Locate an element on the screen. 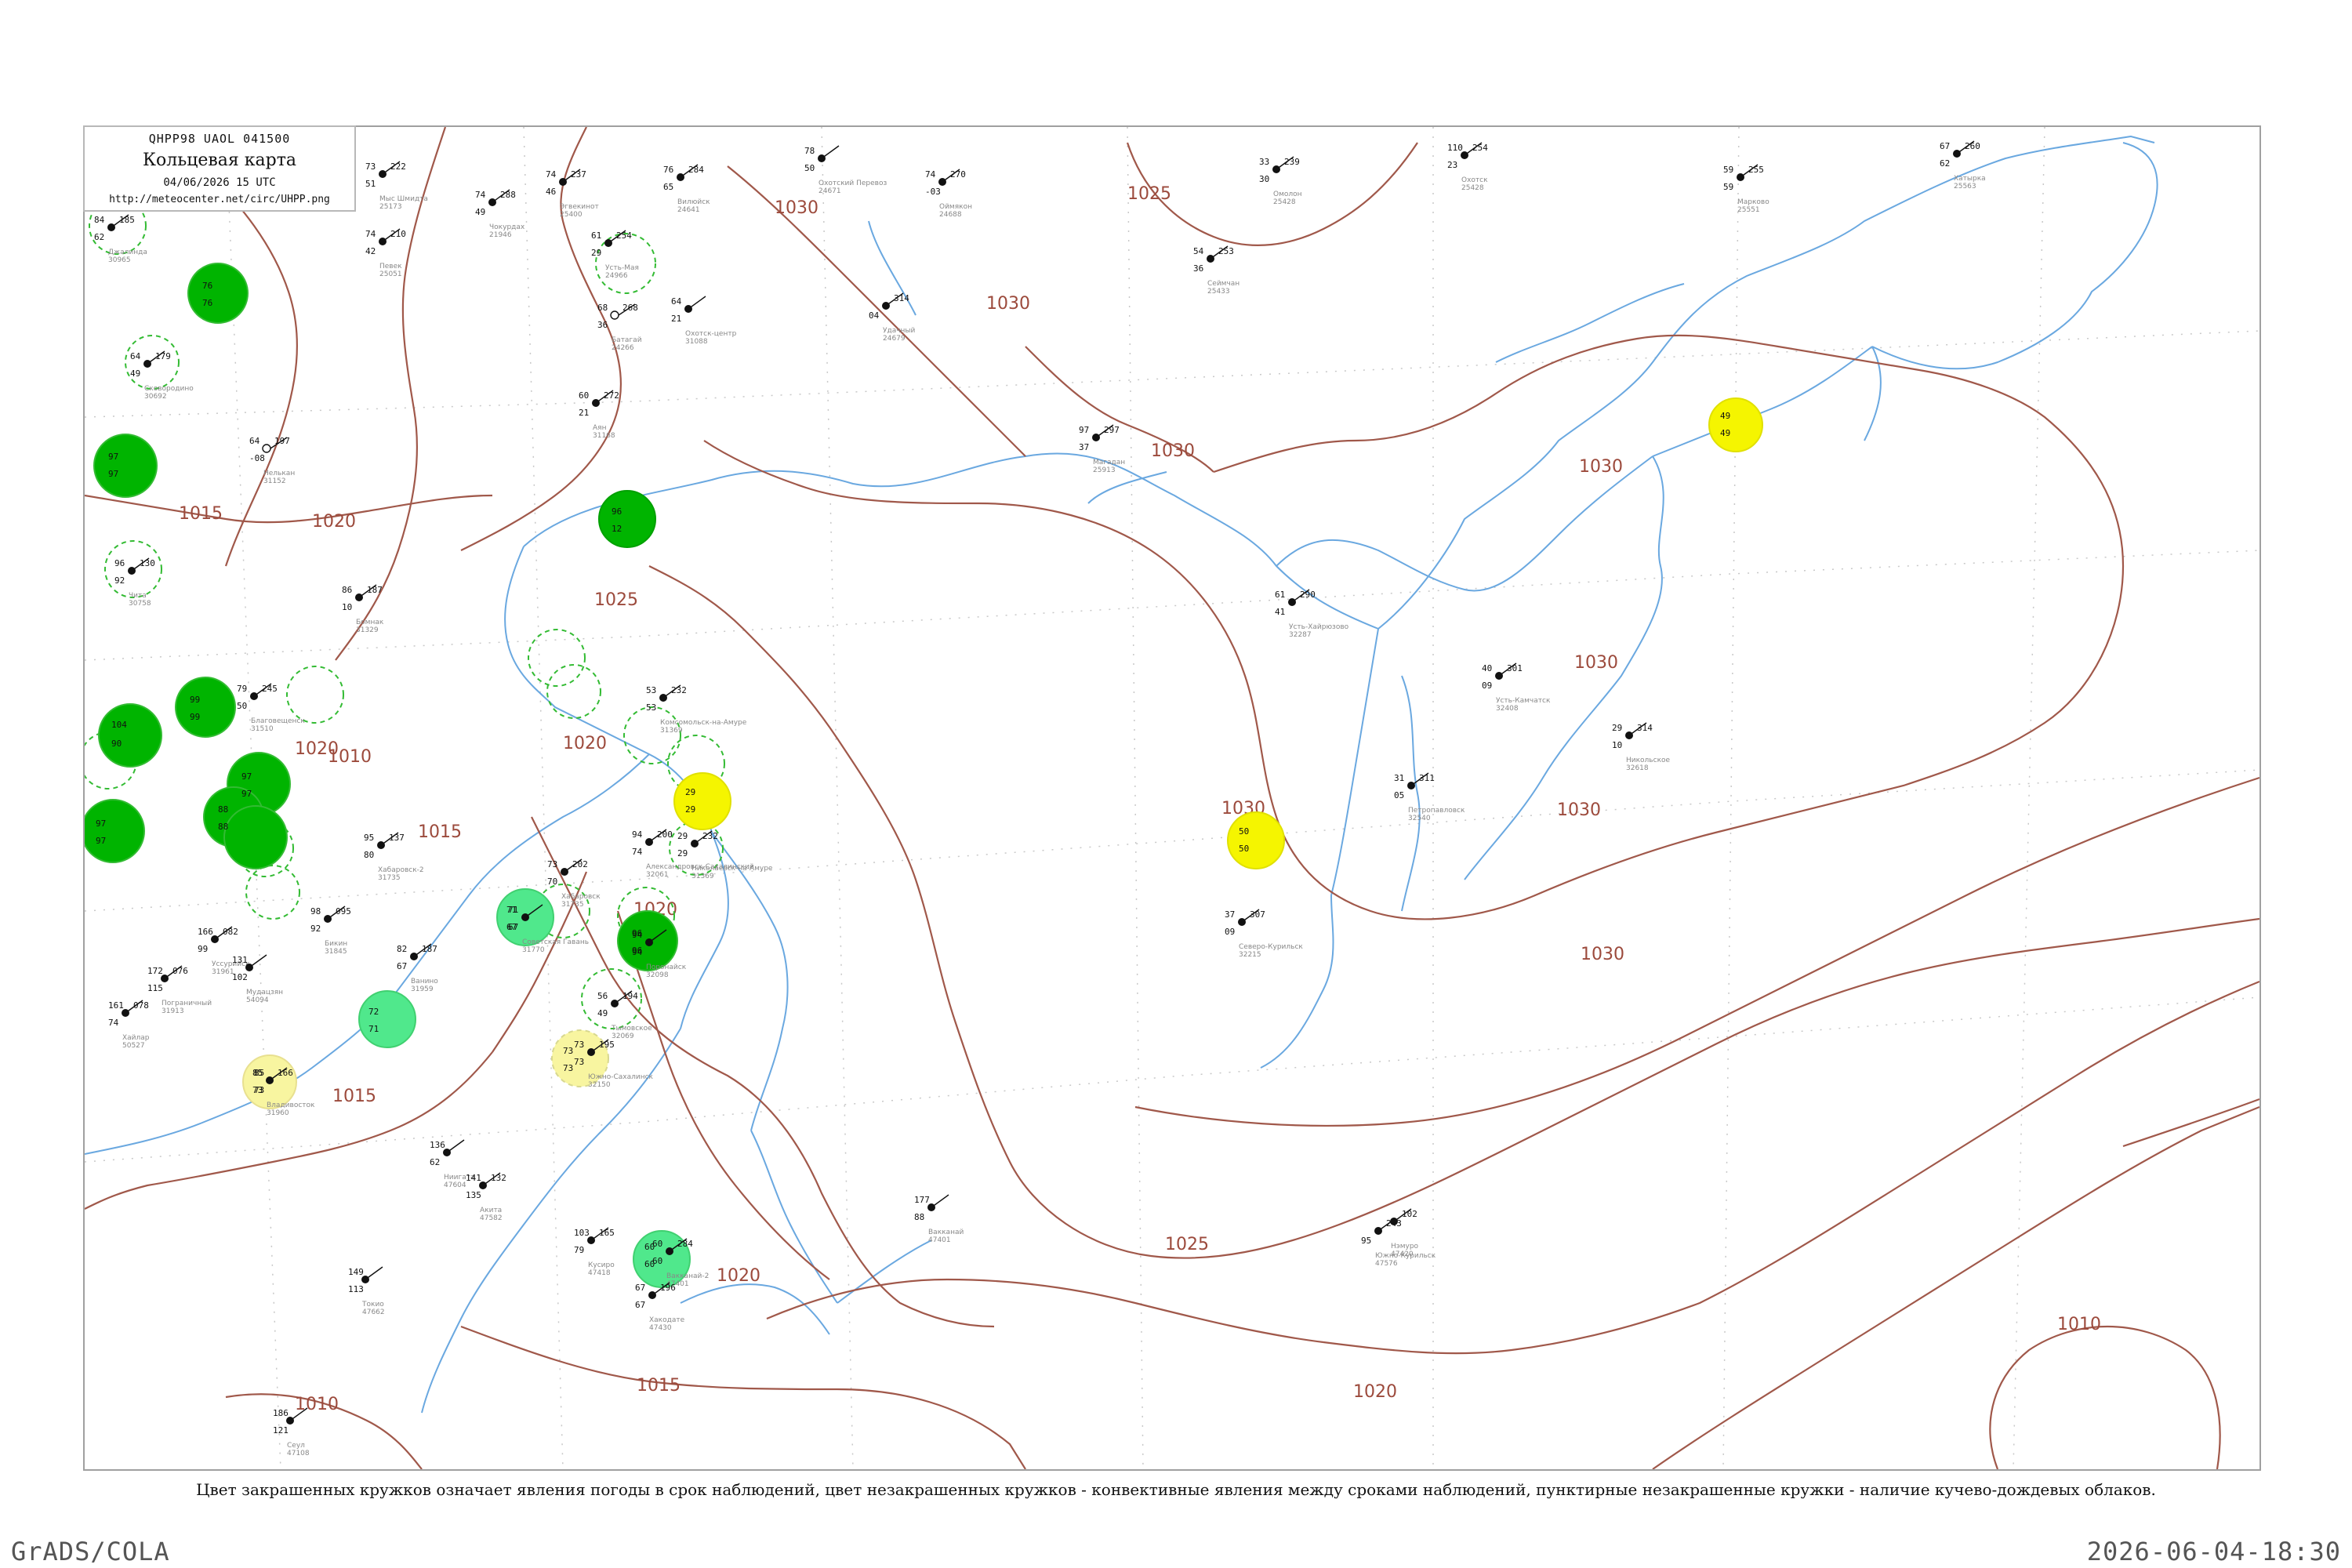 The height and width of the screenshot is (1568, 2352). svg-text: Владивосток is located at coordinates (291, 1105).